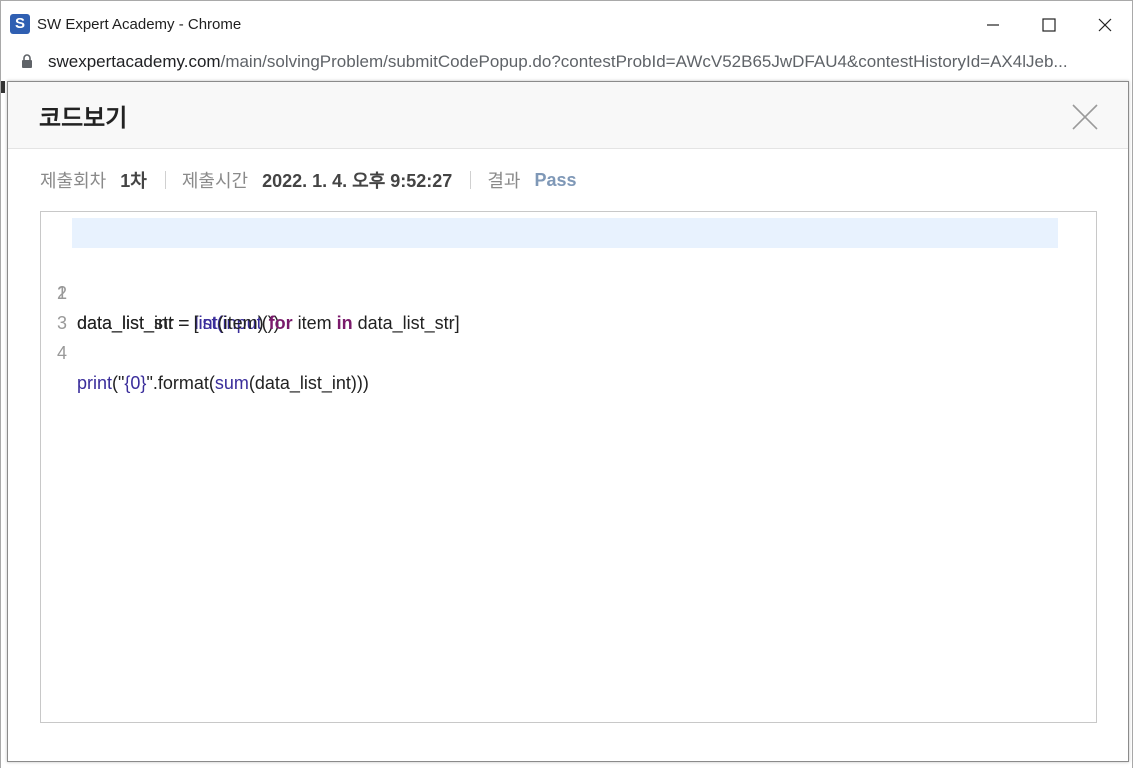 The image size is (1133, 769). I want to click on submission-count-label: 제출회차, so click(73, 181).